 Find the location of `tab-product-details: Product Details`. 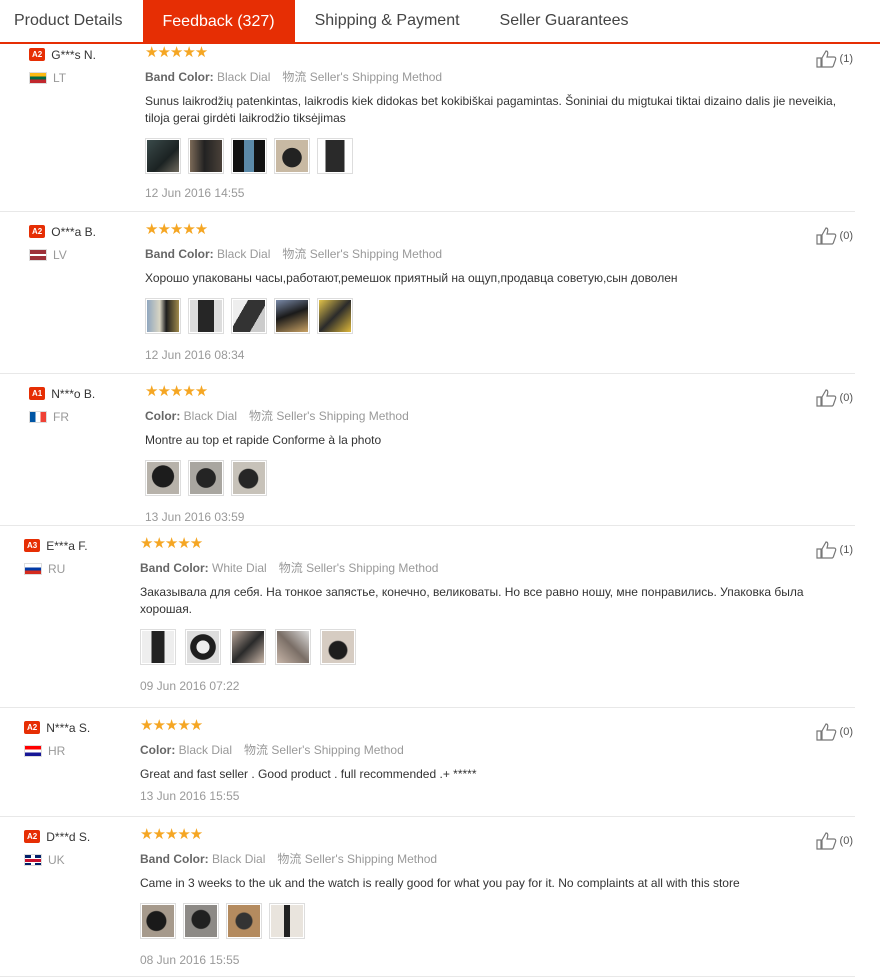

tab-product-details: Product Details is located at coordinates (71, 21).